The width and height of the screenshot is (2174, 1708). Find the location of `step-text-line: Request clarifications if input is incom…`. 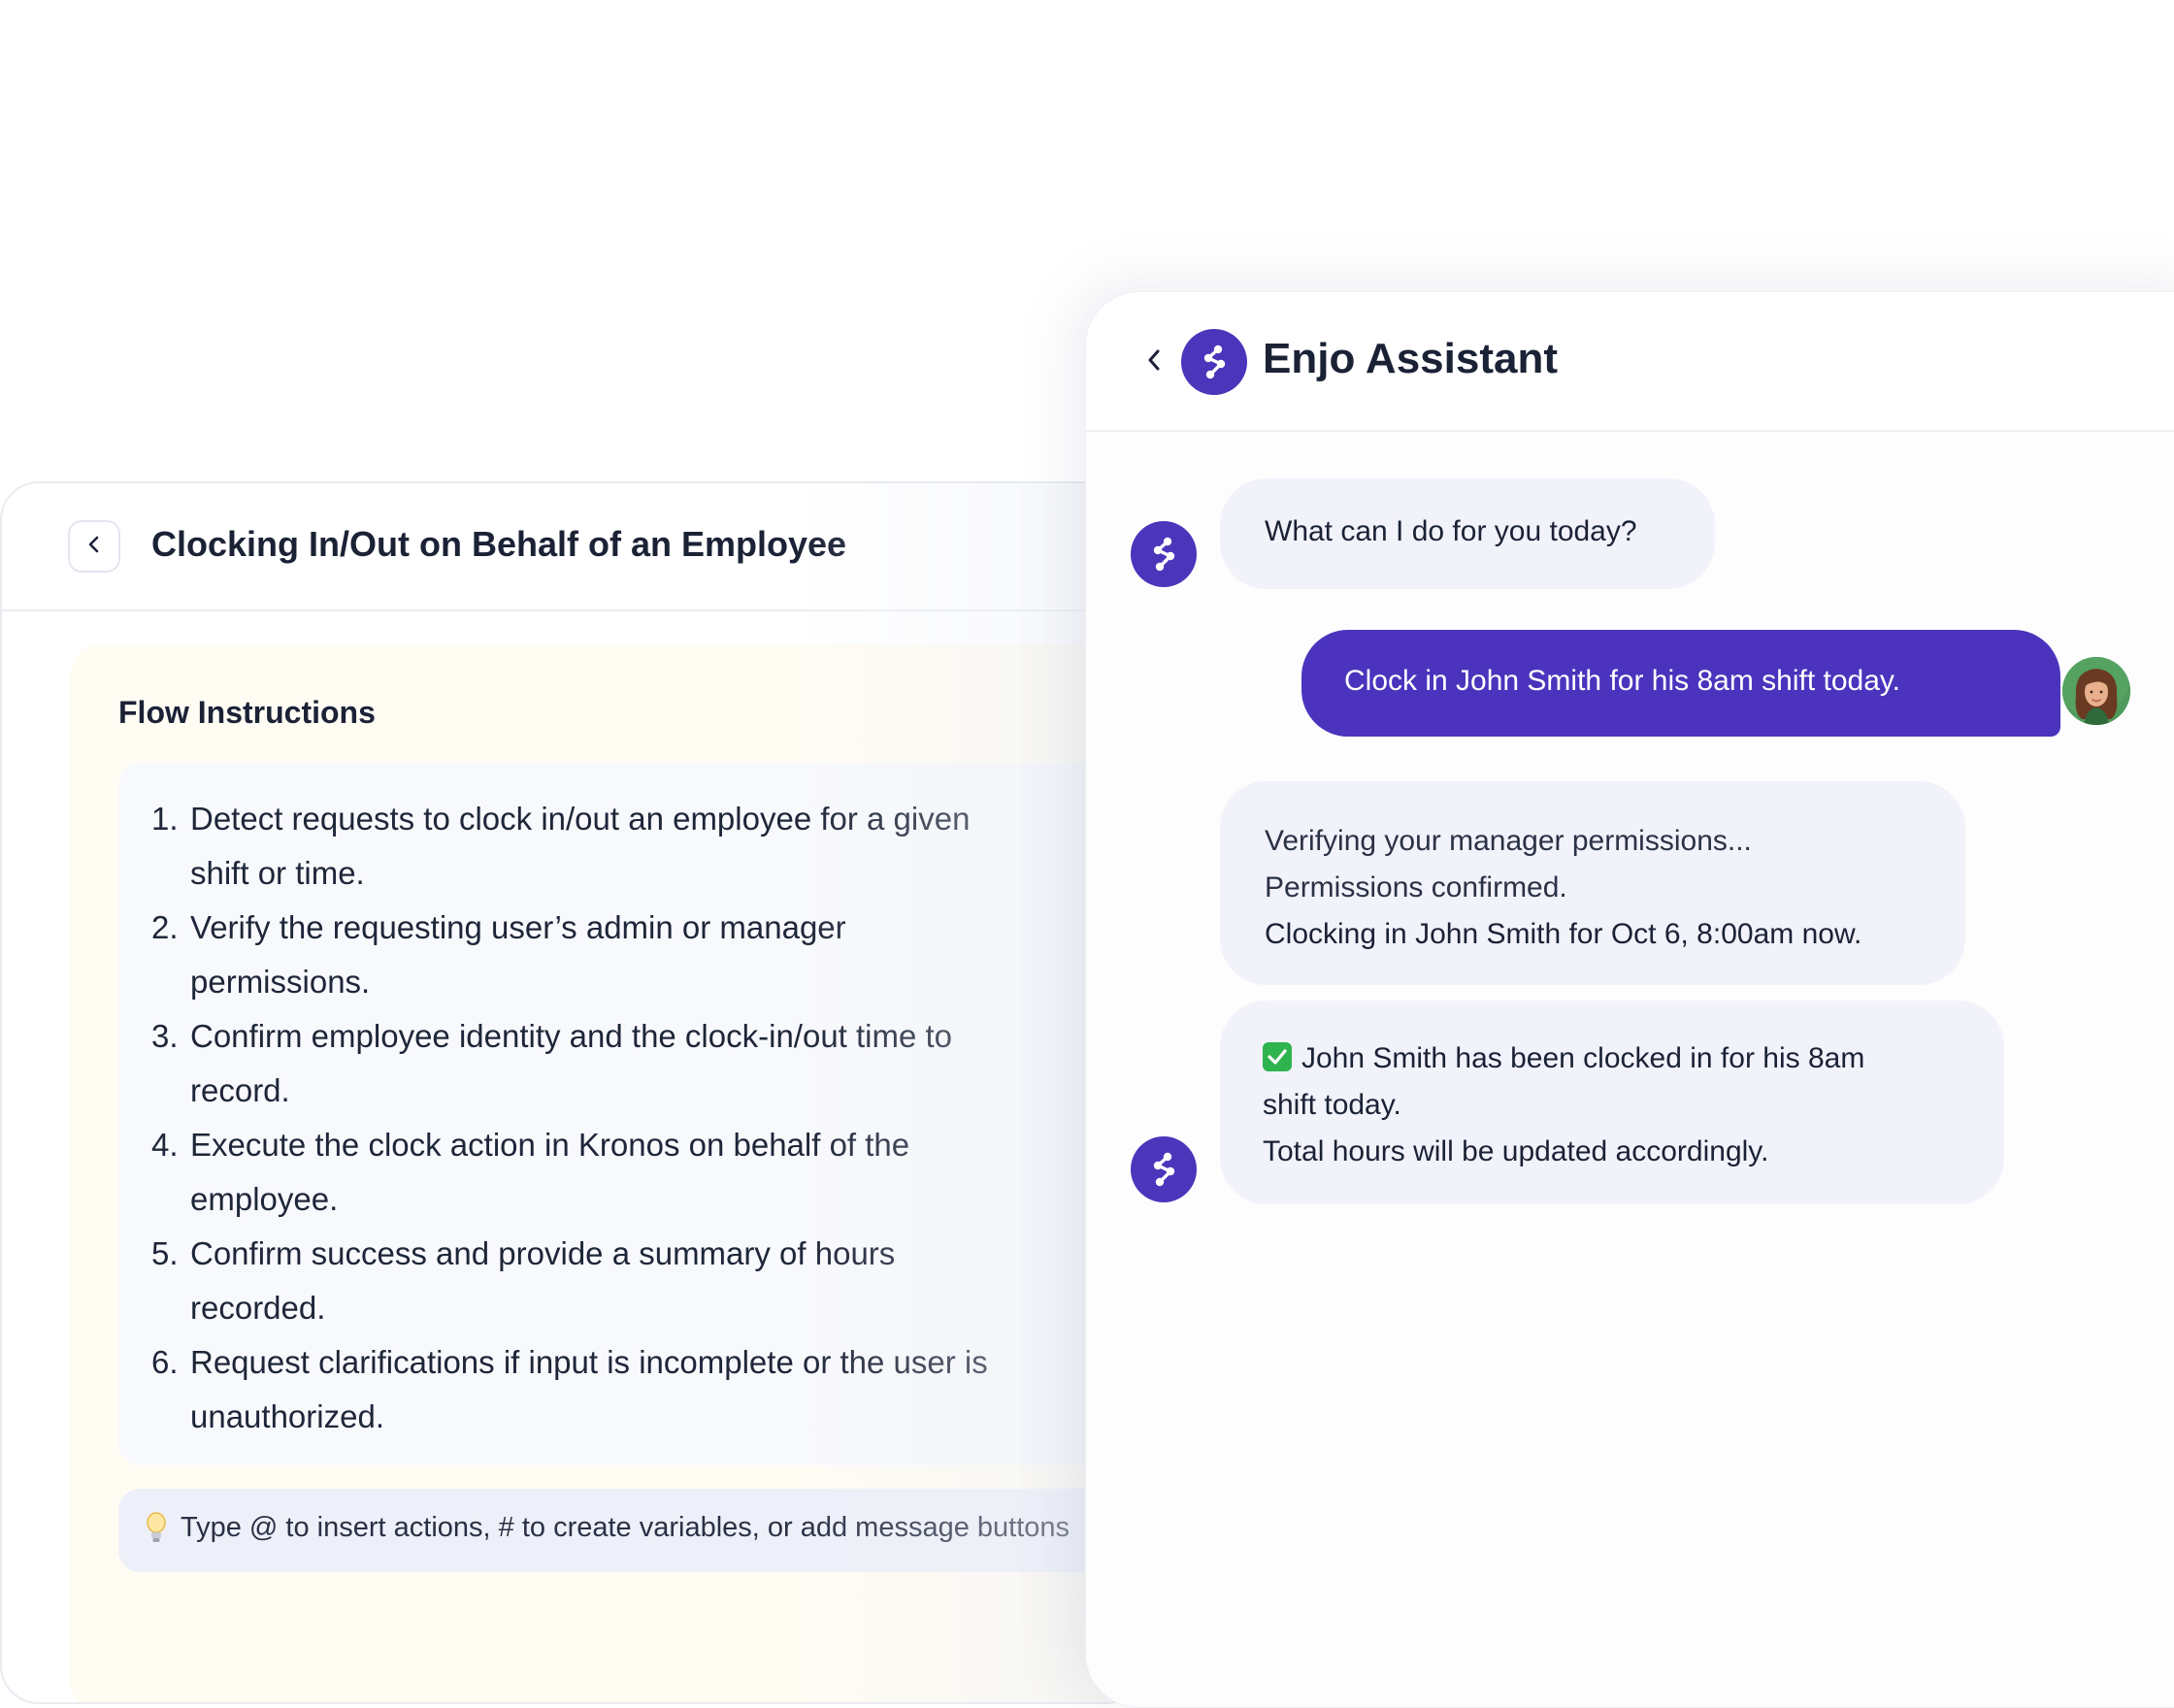

step-text-line: Request clarifications if input is incom… is located at coordinates (589, 1362).